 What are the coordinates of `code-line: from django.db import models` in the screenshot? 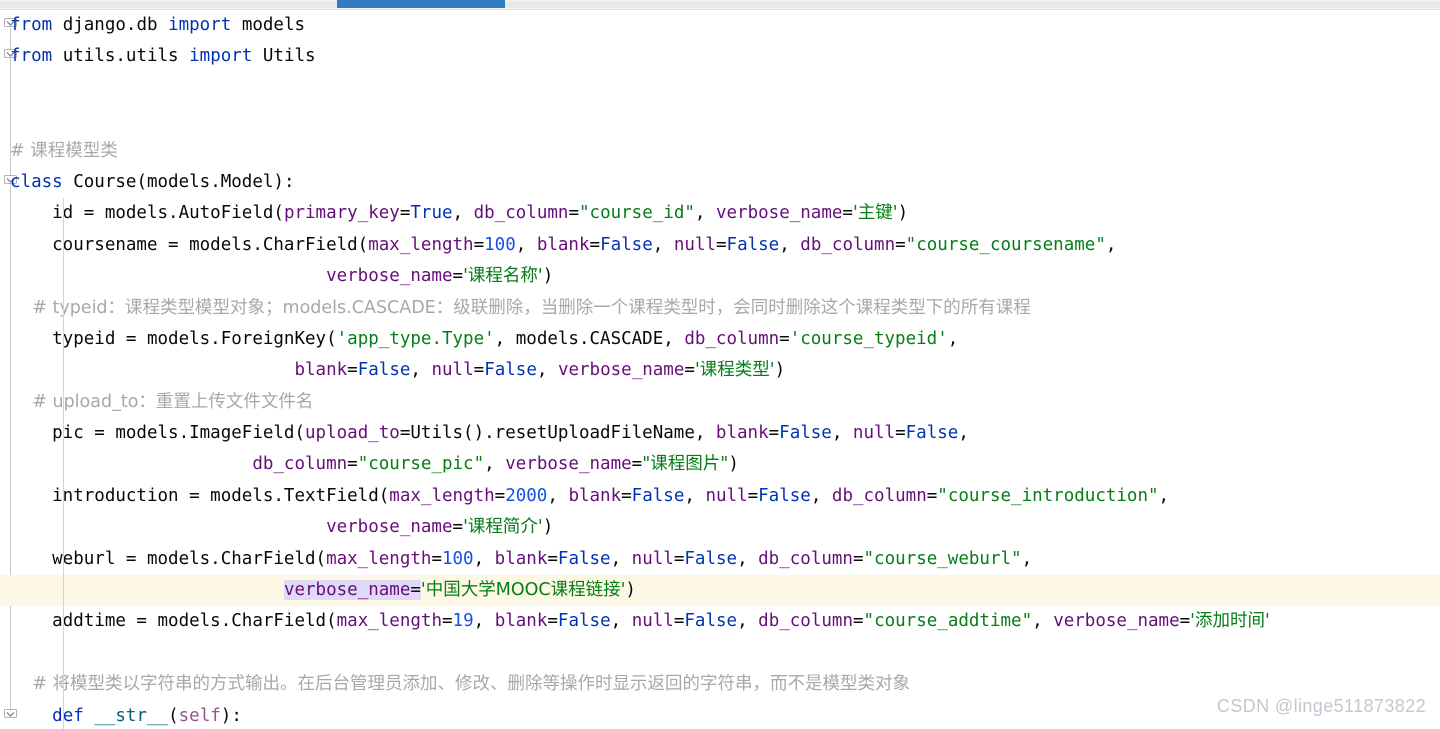 It's located at (720, 25).